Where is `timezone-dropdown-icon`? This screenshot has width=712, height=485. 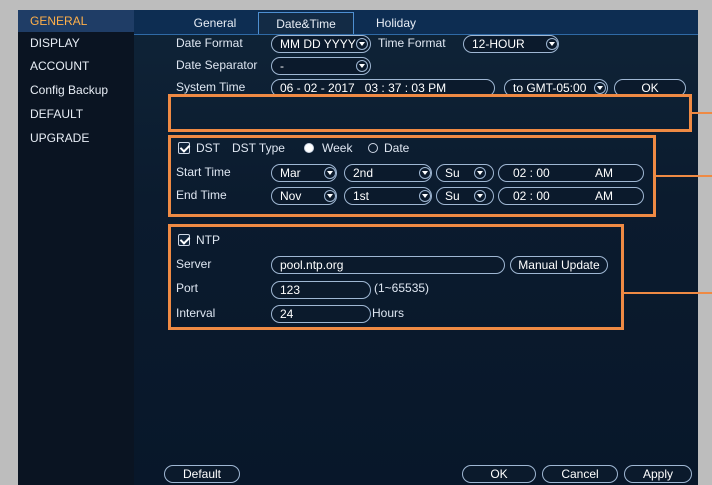
timezone-dropdown-icon is located at coordinates (600, 88).